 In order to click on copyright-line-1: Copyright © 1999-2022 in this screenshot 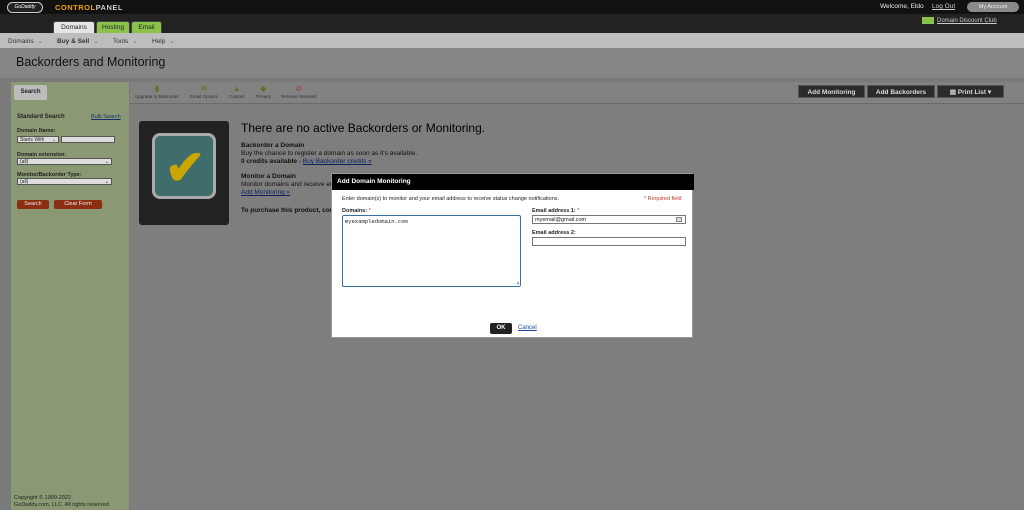, I will do `click(42, 498)`.